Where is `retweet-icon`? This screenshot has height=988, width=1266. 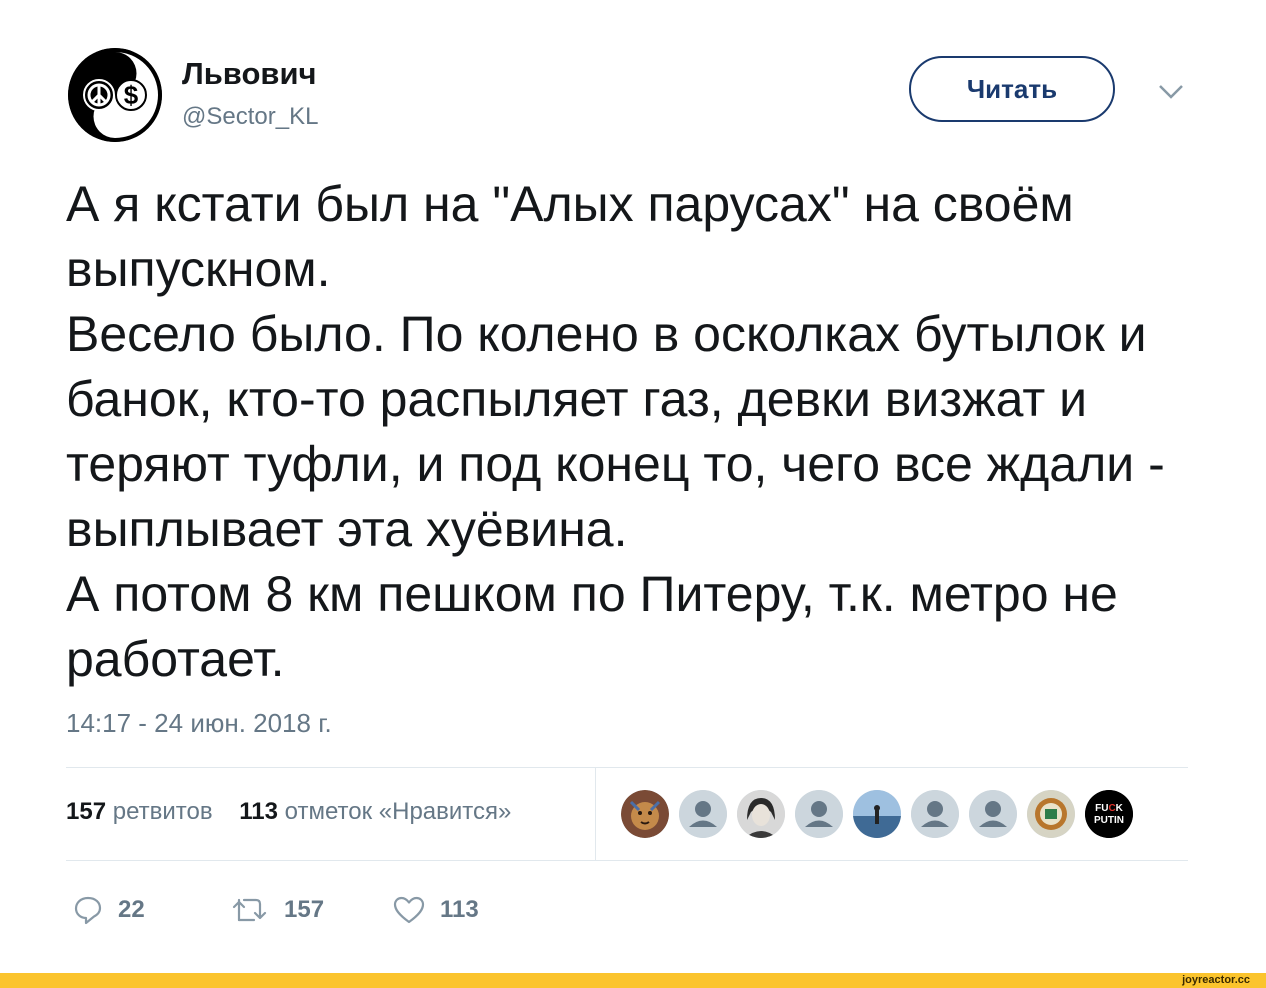
retweet-icon is located at coordinates (249, 910).